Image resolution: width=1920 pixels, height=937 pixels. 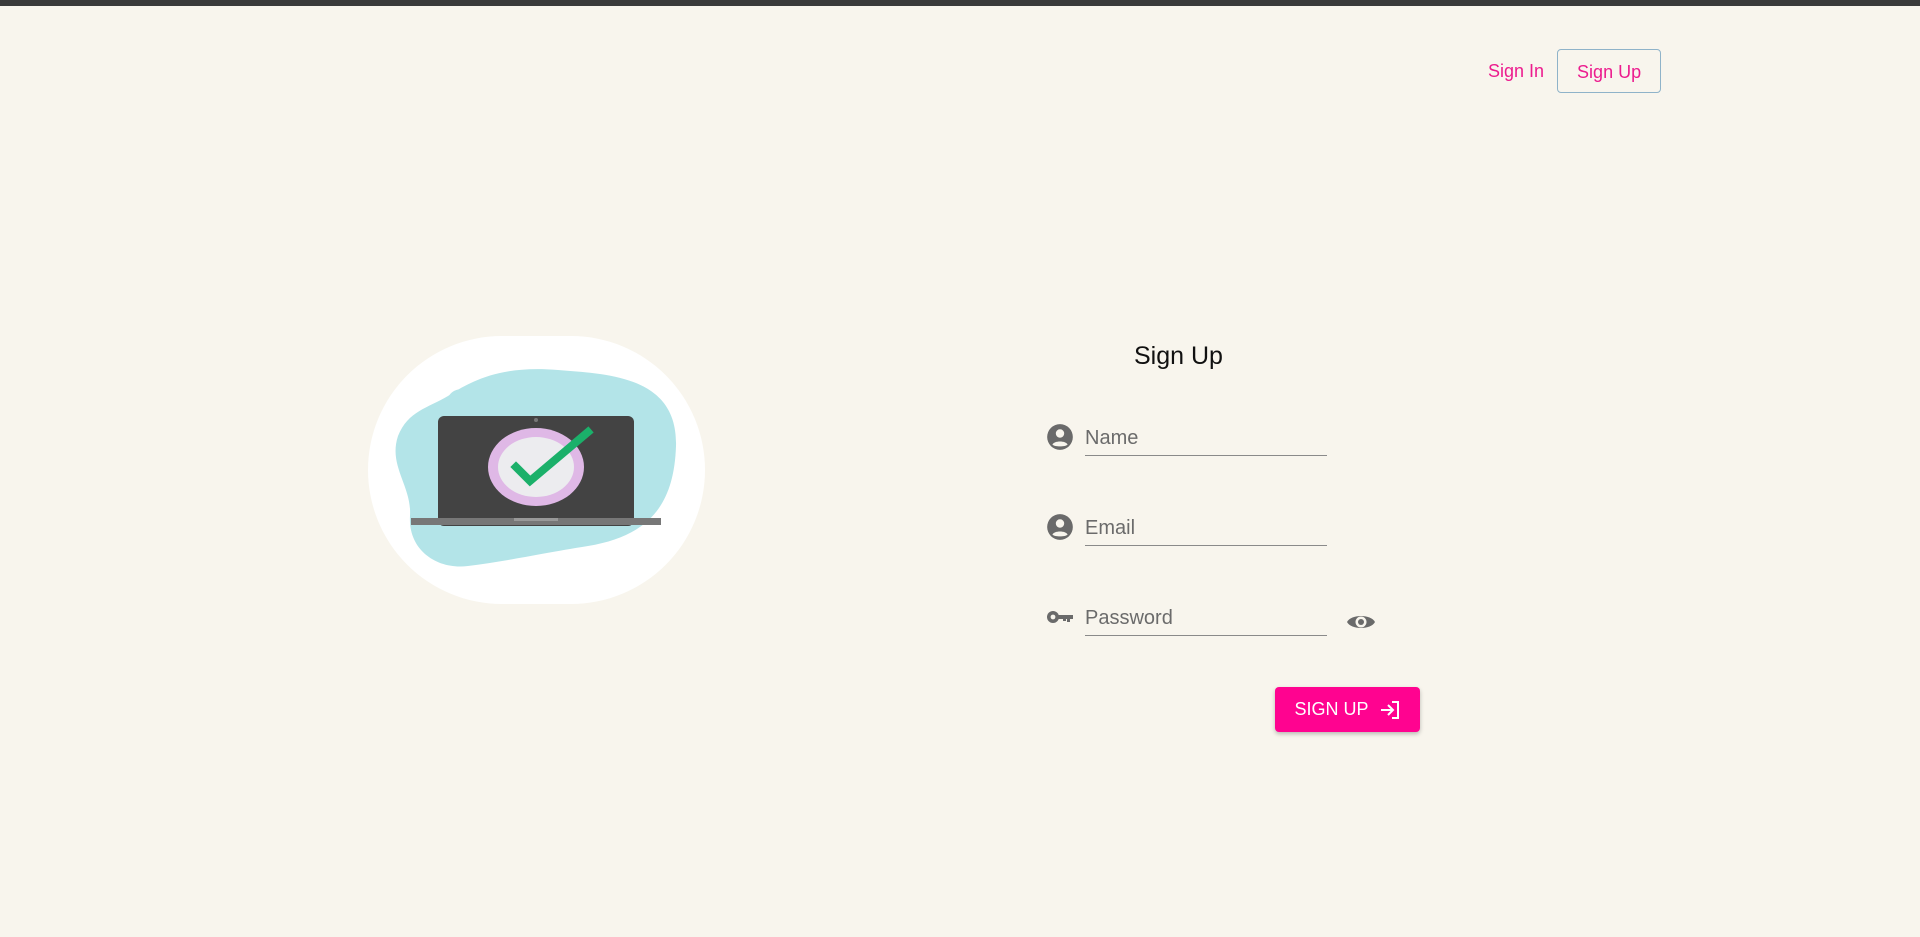 I want to click on laptop-checkmark-illustration, so click(x=536, y=470).